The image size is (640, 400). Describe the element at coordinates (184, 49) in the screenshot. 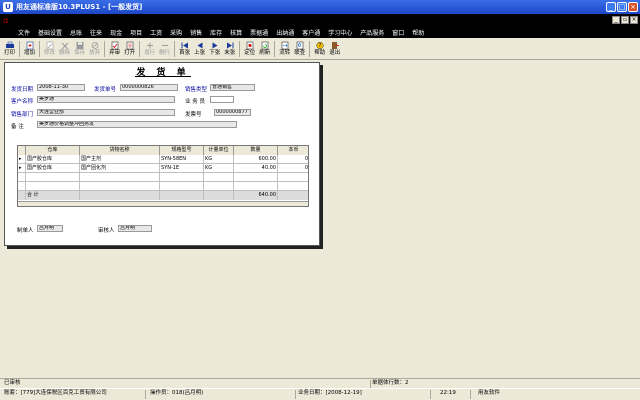

I see `toolbar-button-first: 首张` at that location.